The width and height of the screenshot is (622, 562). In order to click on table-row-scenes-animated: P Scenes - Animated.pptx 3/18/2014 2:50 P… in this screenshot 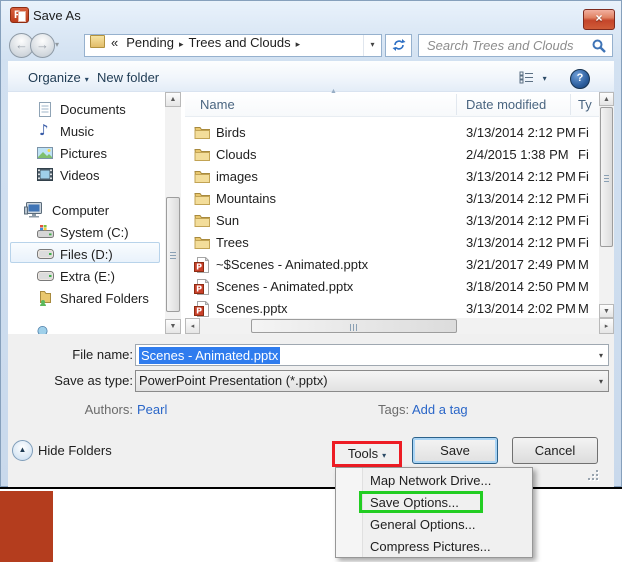, I will do `click(392, 287)`.